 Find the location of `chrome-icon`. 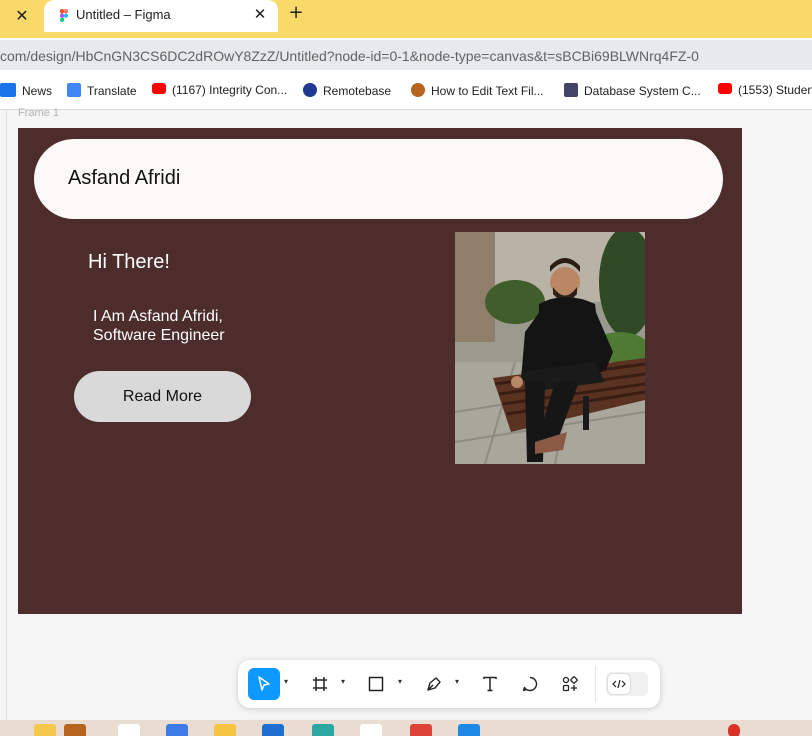

chrome-icon is located at coordinates (421, 730).